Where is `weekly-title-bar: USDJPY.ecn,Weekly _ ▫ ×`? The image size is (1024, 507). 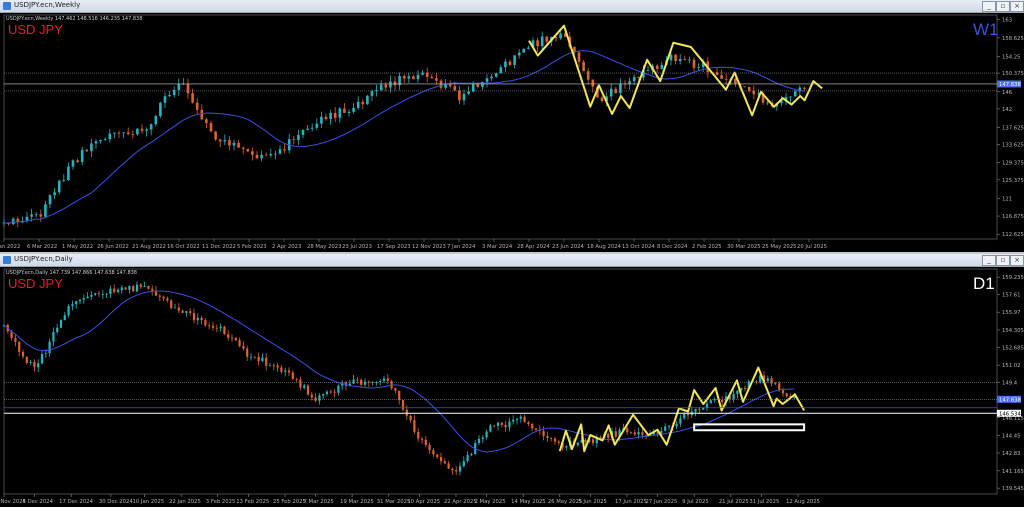
weekly-title-bar: USDJPY.ecn,Weekly _ ▫ × is located at coordinates (512, 6).